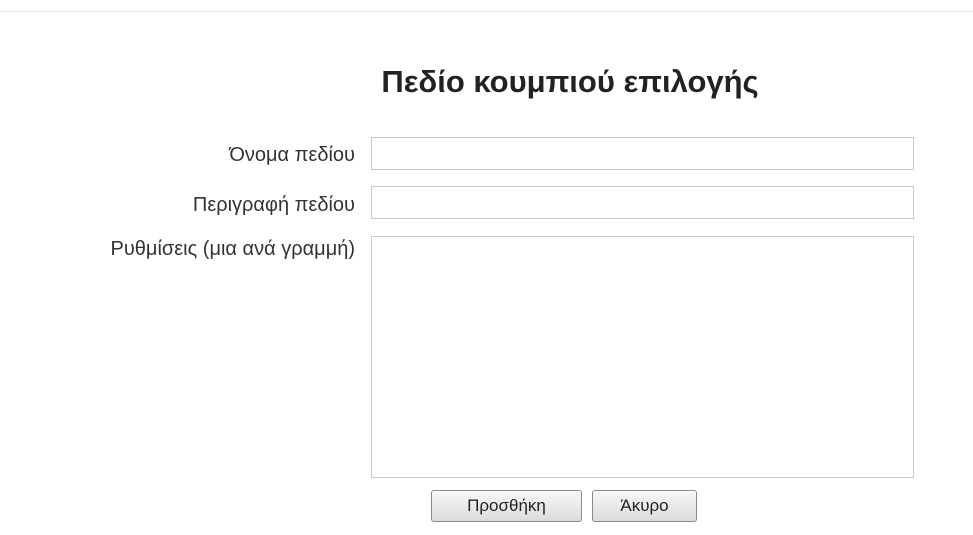  I want to click on cancel-button: Άκυρο, so click(644, 506).